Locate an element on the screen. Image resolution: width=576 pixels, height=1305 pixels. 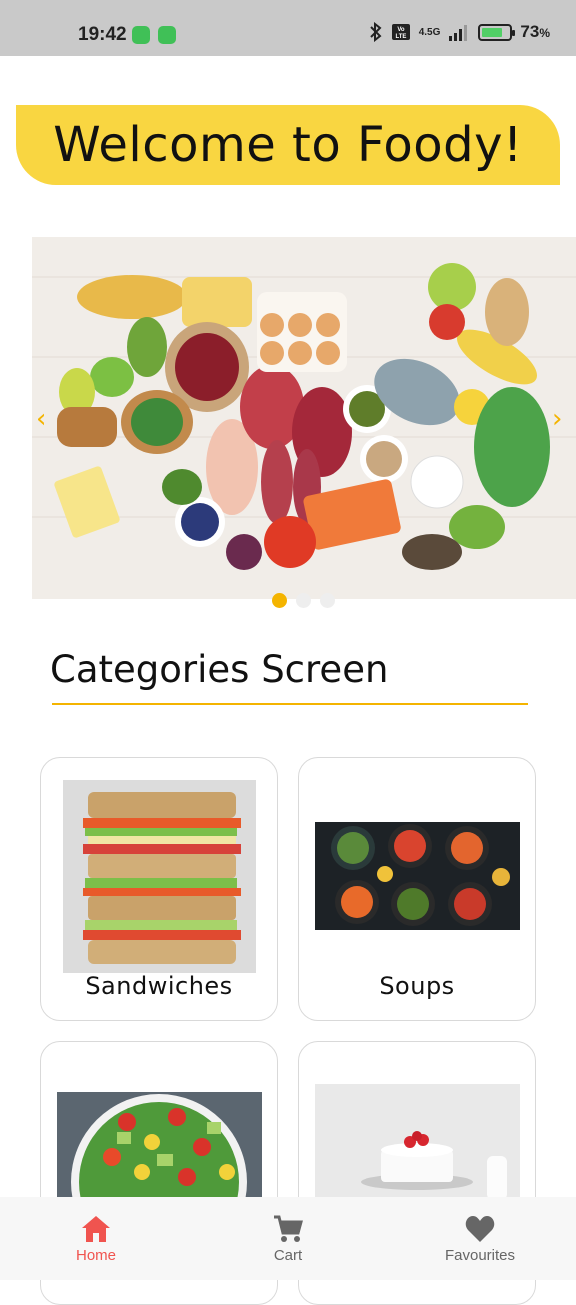
nav-cart: Cart is located at coordinates (288, 1238).